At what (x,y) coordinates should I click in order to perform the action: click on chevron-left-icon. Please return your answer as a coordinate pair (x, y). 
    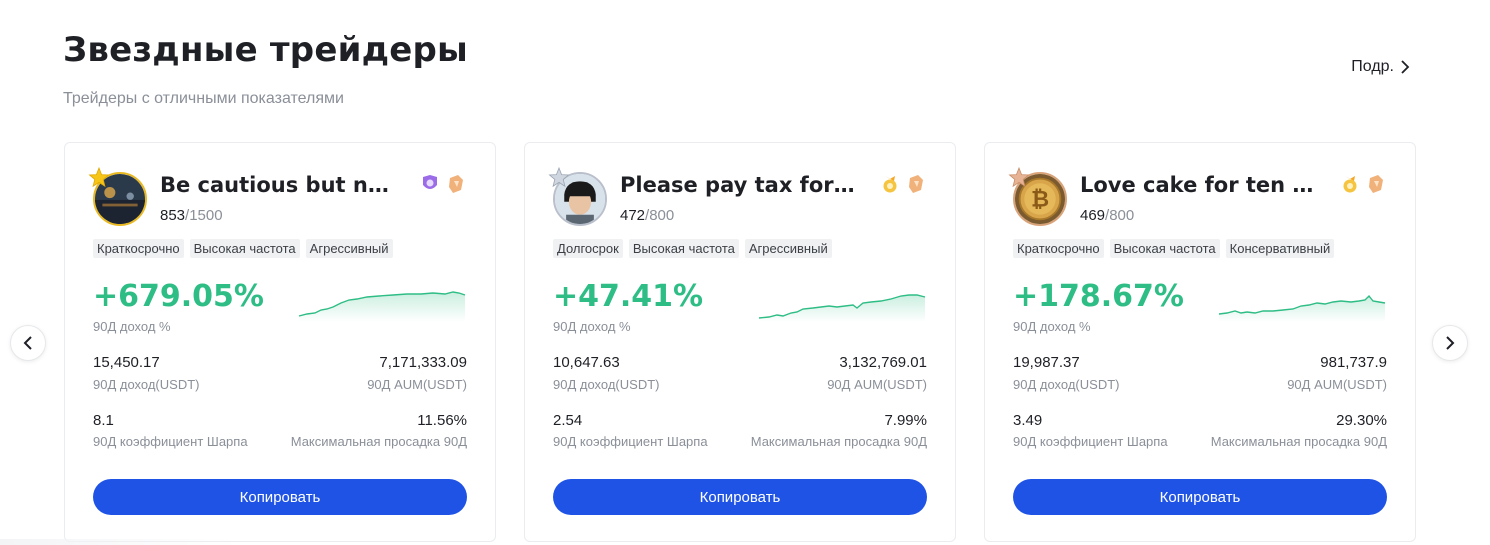
    Looking at the image, I should click on (27, 343).